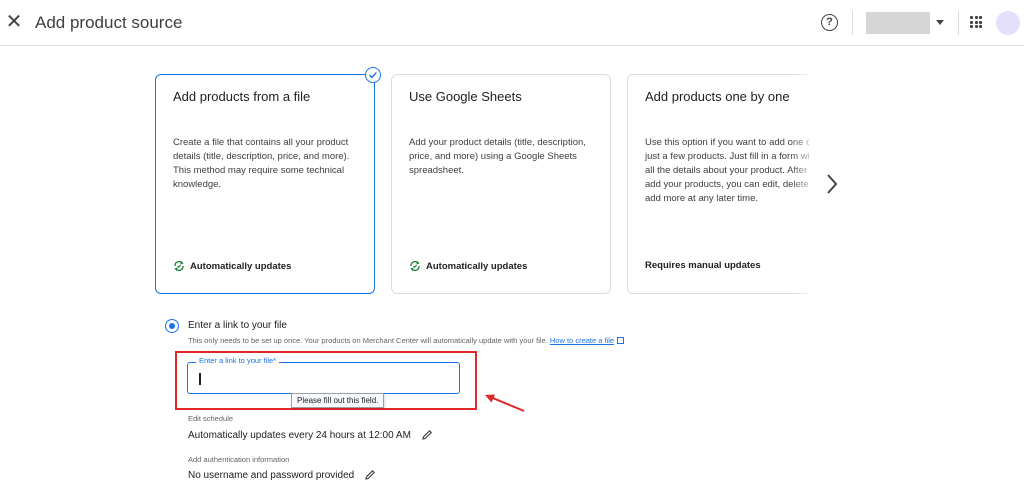  I want to click on auth-row: No username and password provided, so click(282, 475).